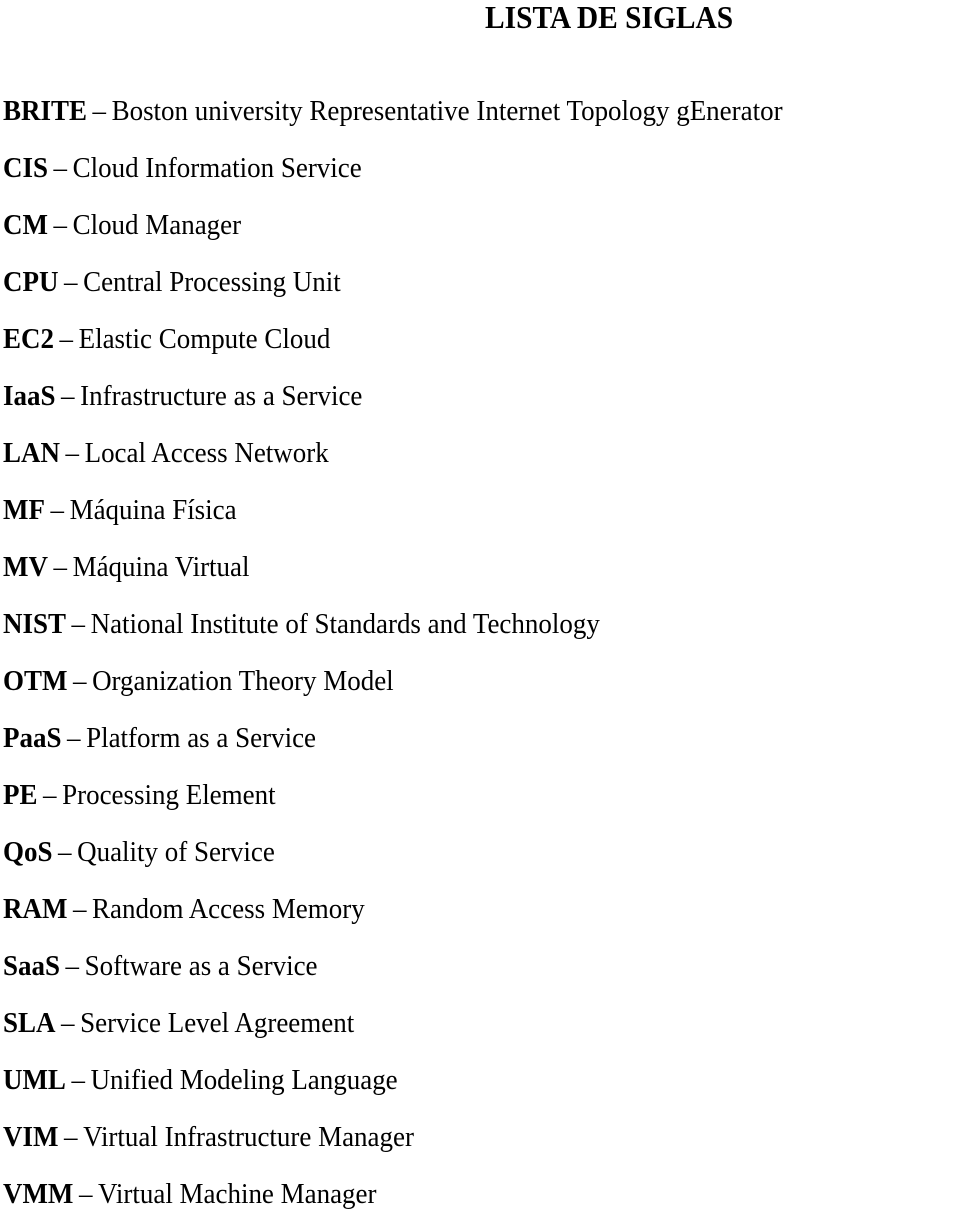 The height and width of the screenshot is (1231, 960). I want to click on definition: Central Processing Unit, so click(212, 282).